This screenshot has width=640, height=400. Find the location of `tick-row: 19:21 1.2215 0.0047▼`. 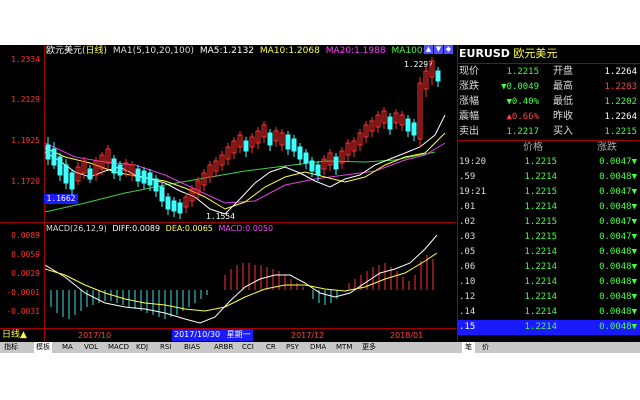

tick-row: 19:21 1.2215 0.0047▼ is located at coordinates (548, 192).